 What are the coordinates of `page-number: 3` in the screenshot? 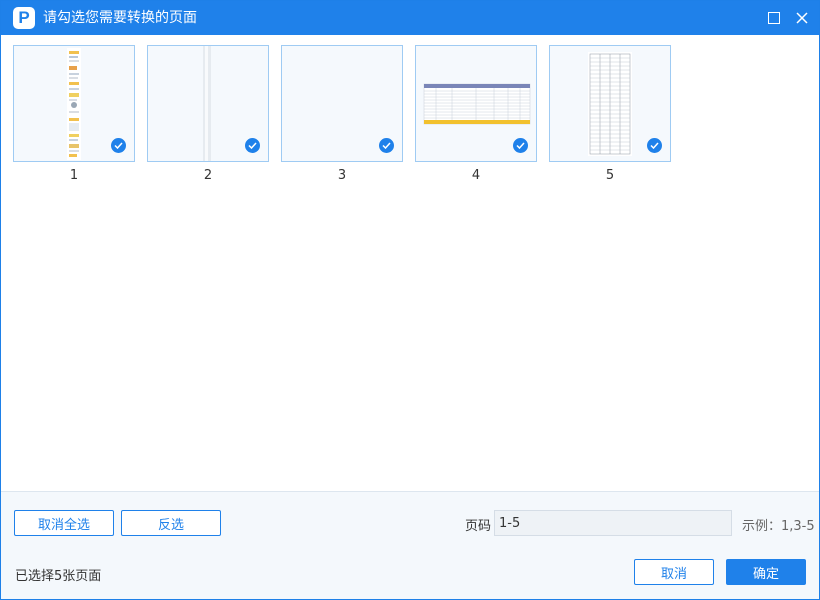 It's located at (342, 175).